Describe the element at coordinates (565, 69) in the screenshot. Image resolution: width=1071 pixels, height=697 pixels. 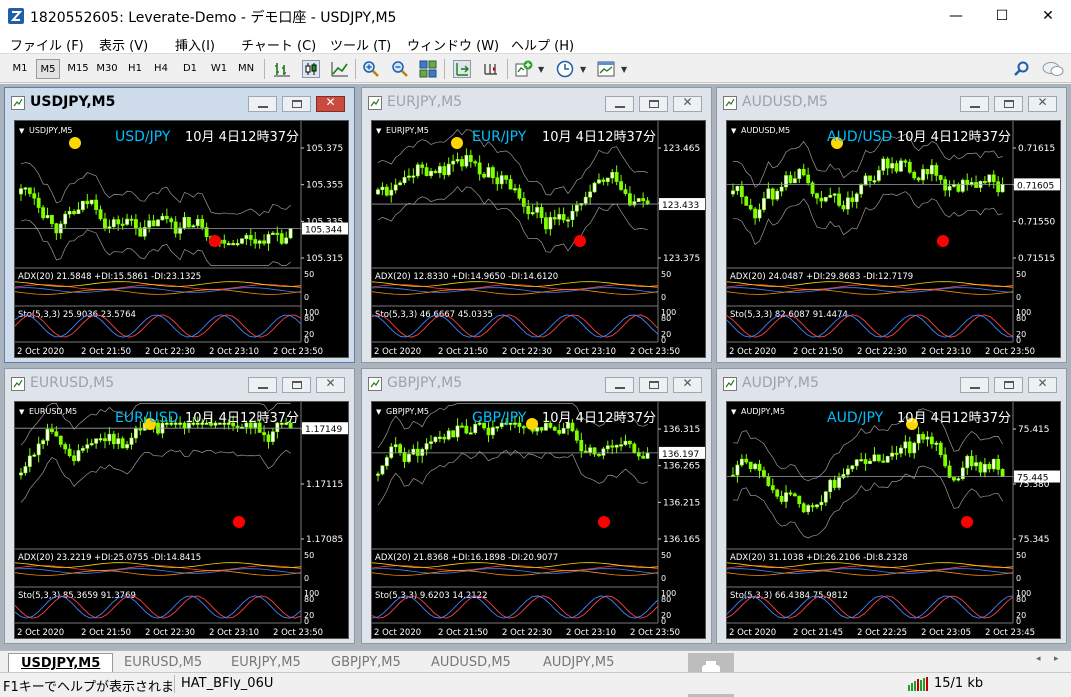
I see `periodicity-icon` at that location.